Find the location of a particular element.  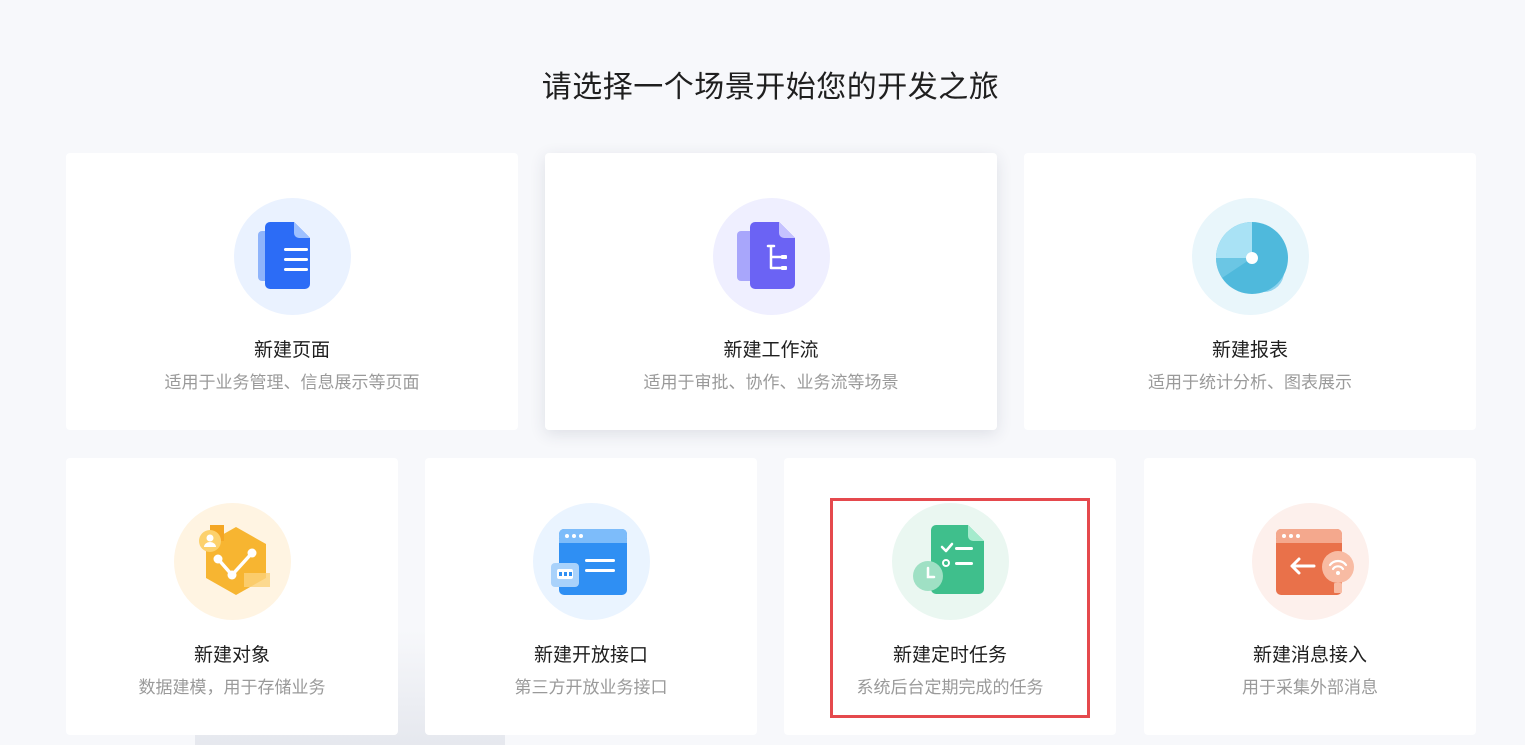

page-title: 请选择一个场景开始您的开发之旅 is located at coordinates (770, 87).